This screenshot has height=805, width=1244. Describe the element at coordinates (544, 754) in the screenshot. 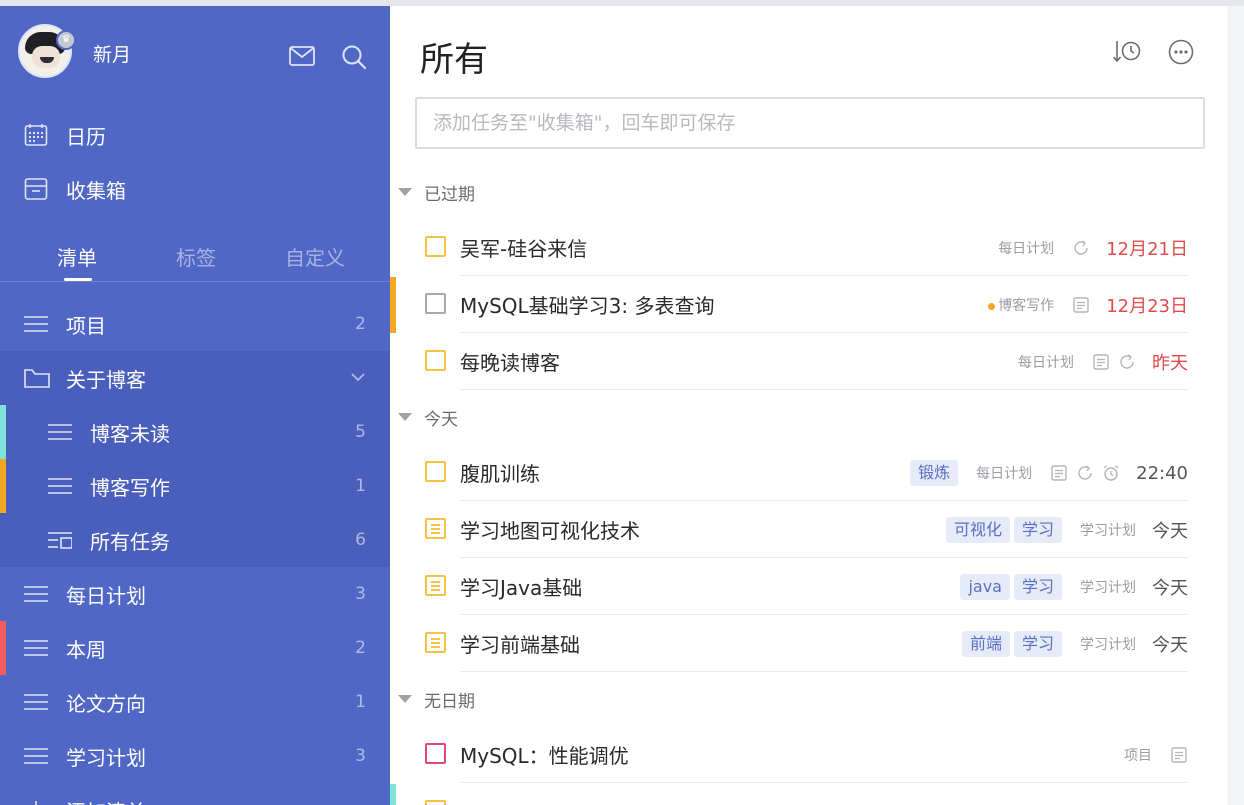

I see `task-title: MySQL：性能调优` at that location.